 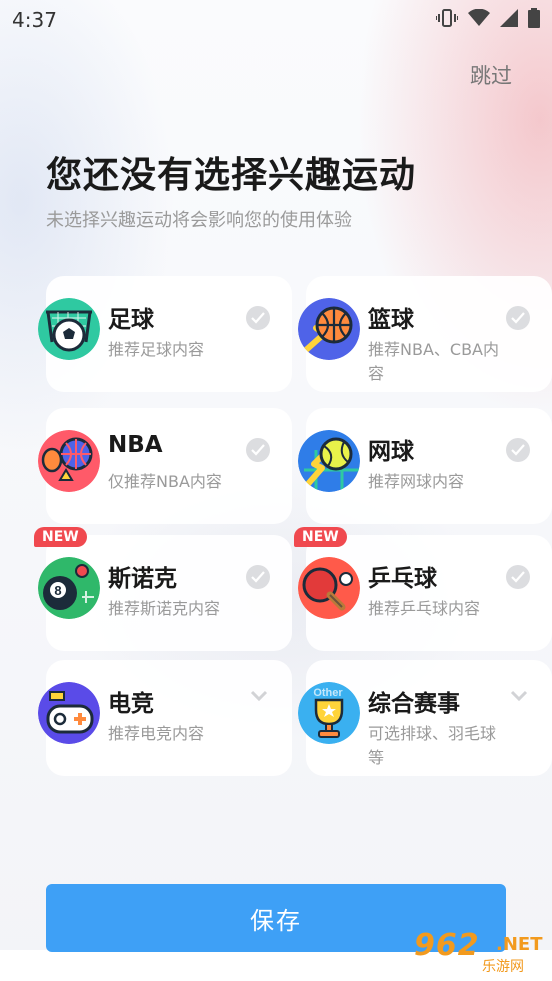 I want to click on signal-icon, so click(x=509, y=18).